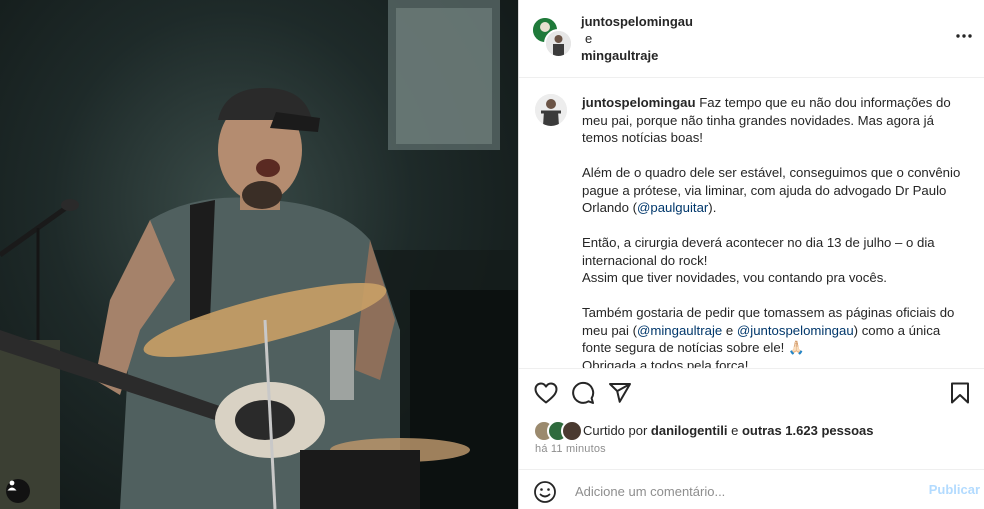  Describe the element at coordinates (808, 430) in the screenshot. I see `likes-others-link: outras 1.623 pessoas` at that location.